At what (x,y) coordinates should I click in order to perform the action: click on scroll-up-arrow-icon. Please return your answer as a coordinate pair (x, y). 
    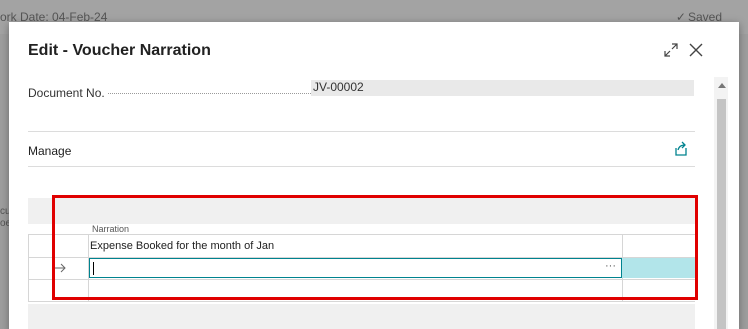
    Looking at the image, I should click on (722, 85).